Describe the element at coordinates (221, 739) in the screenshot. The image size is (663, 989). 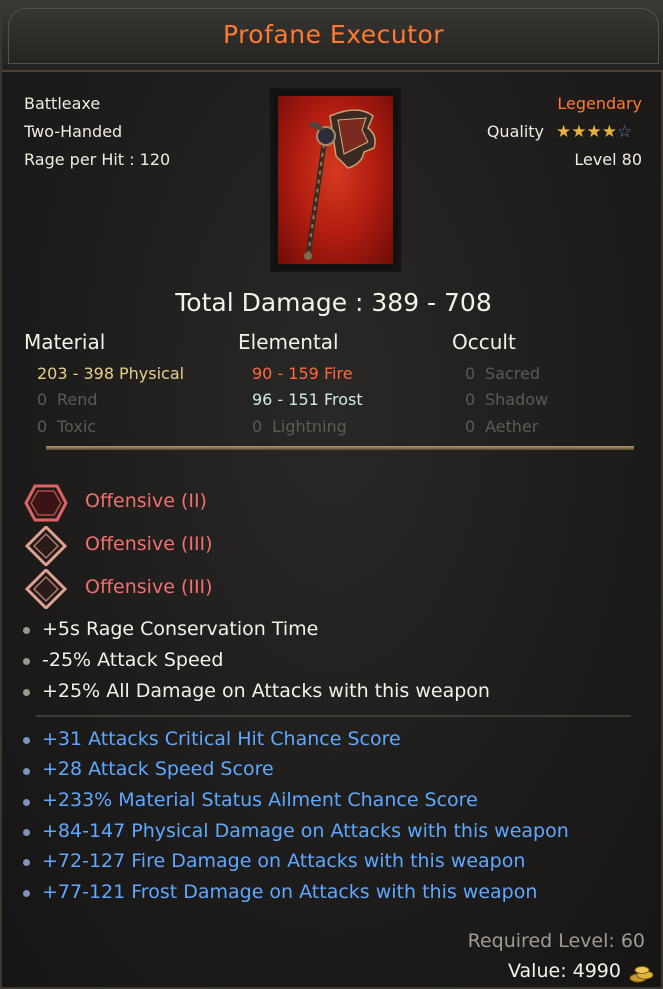
I see `affix-mod: +31 Attacks Critical Hit Chance Score` at that location.